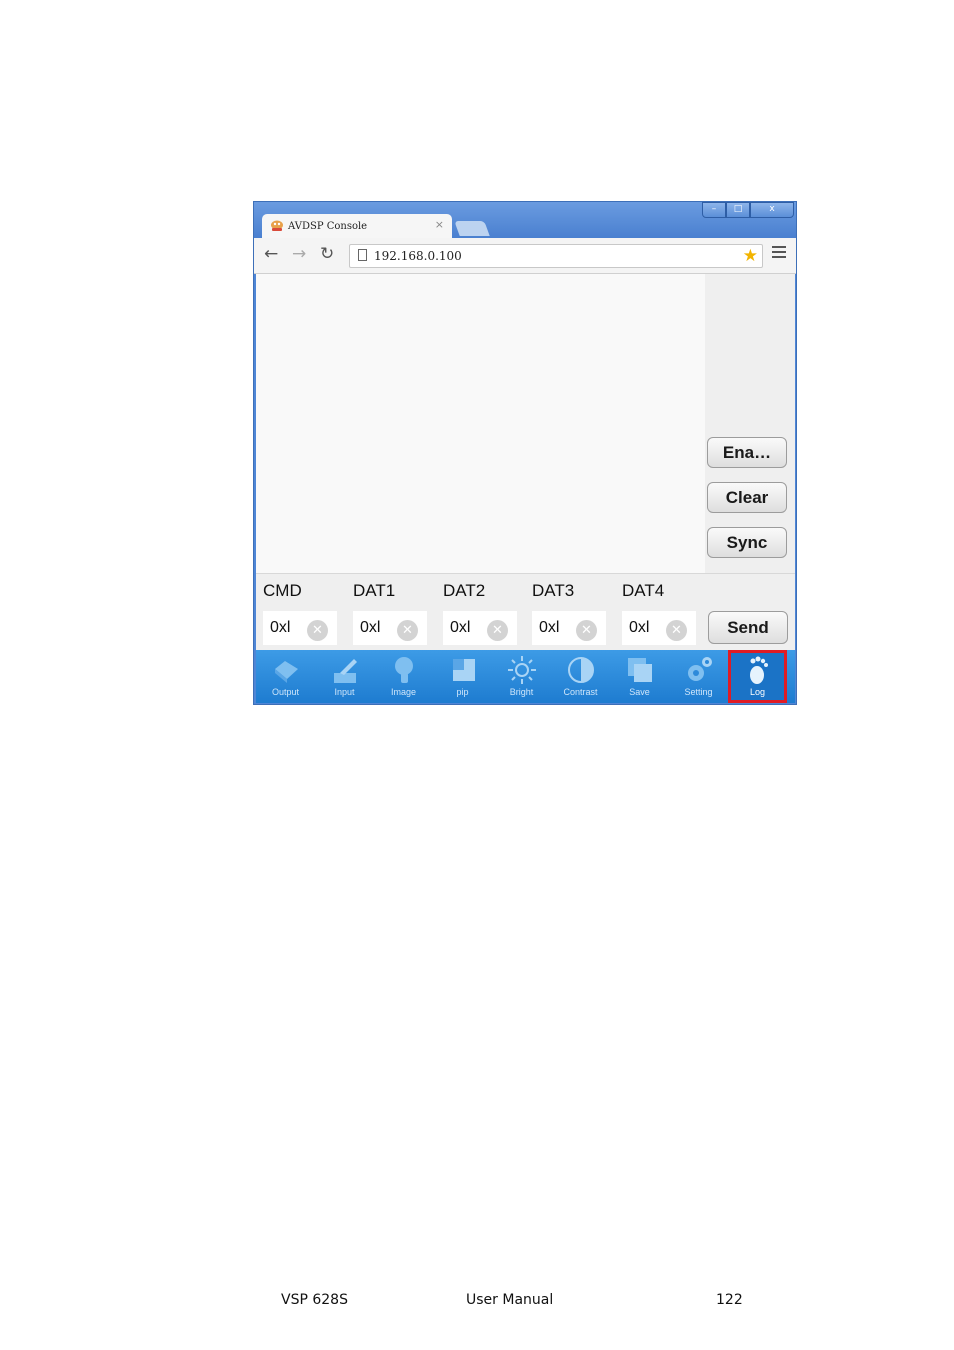 This screenshot has width=954, height=1350. Describe the element at coordinates (510, 1300) in the screenshot. I see `footer-doc-title: User Manual` at that location.